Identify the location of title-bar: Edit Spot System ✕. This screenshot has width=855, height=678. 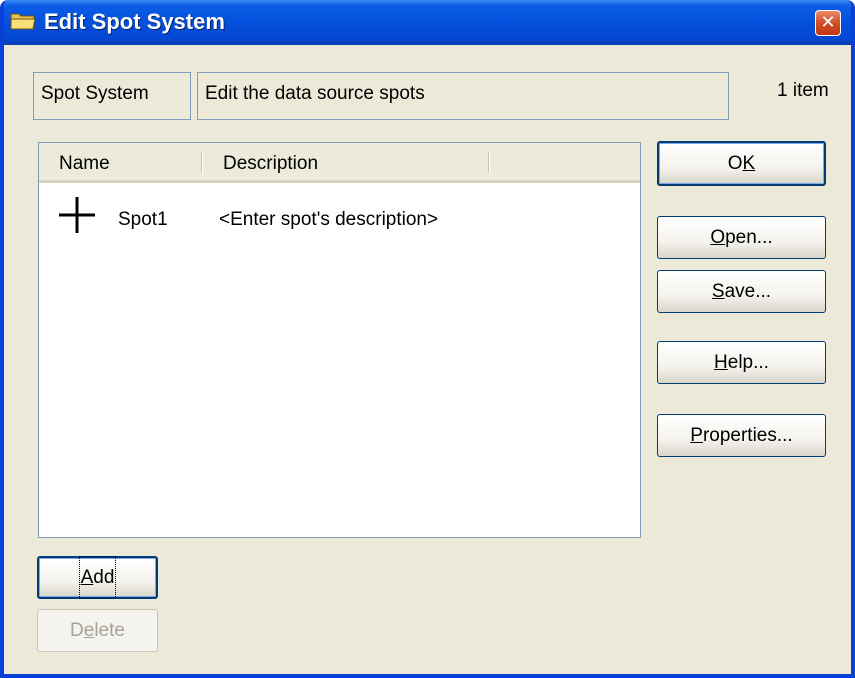
(427, 22).